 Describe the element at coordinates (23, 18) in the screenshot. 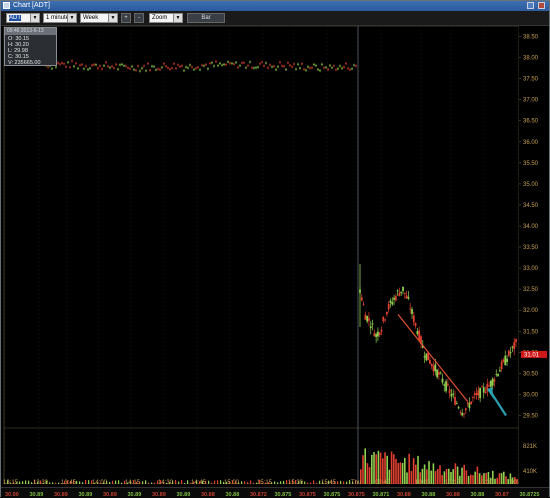

I see `symbol-select: ADT ▼` at that location.